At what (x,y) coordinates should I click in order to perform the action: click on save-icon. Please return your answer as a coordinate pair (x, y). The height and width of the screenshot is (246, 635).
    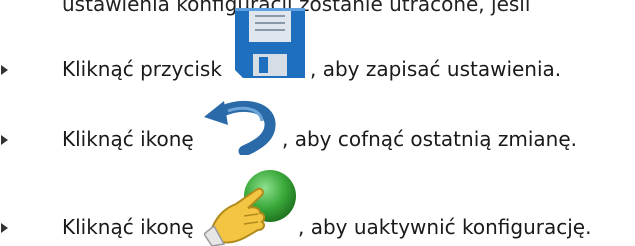
    Looking at the image, I should click on (270, 43).